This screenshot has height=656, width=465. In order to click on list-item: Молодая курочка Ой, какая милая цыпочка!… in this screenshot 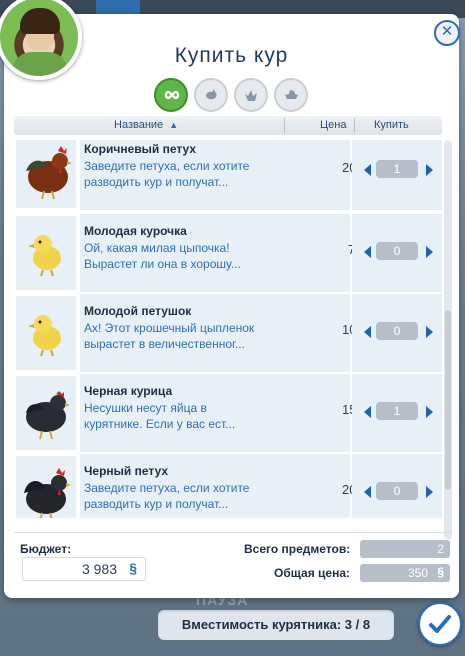, I will do `click(228, 253)`.